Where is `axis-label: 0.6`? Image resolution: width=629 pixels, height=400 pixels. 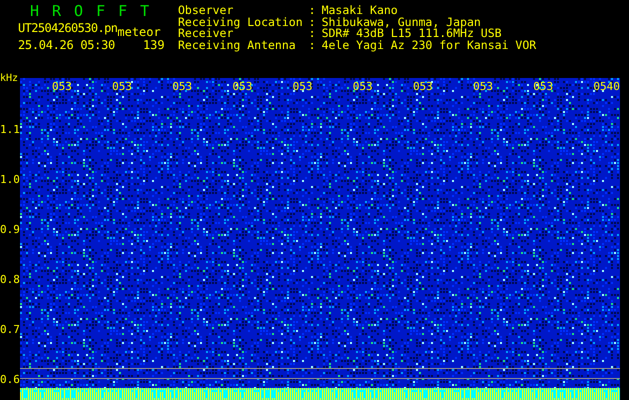
axis-label: 0.6 is located at coordinates (10, 379).